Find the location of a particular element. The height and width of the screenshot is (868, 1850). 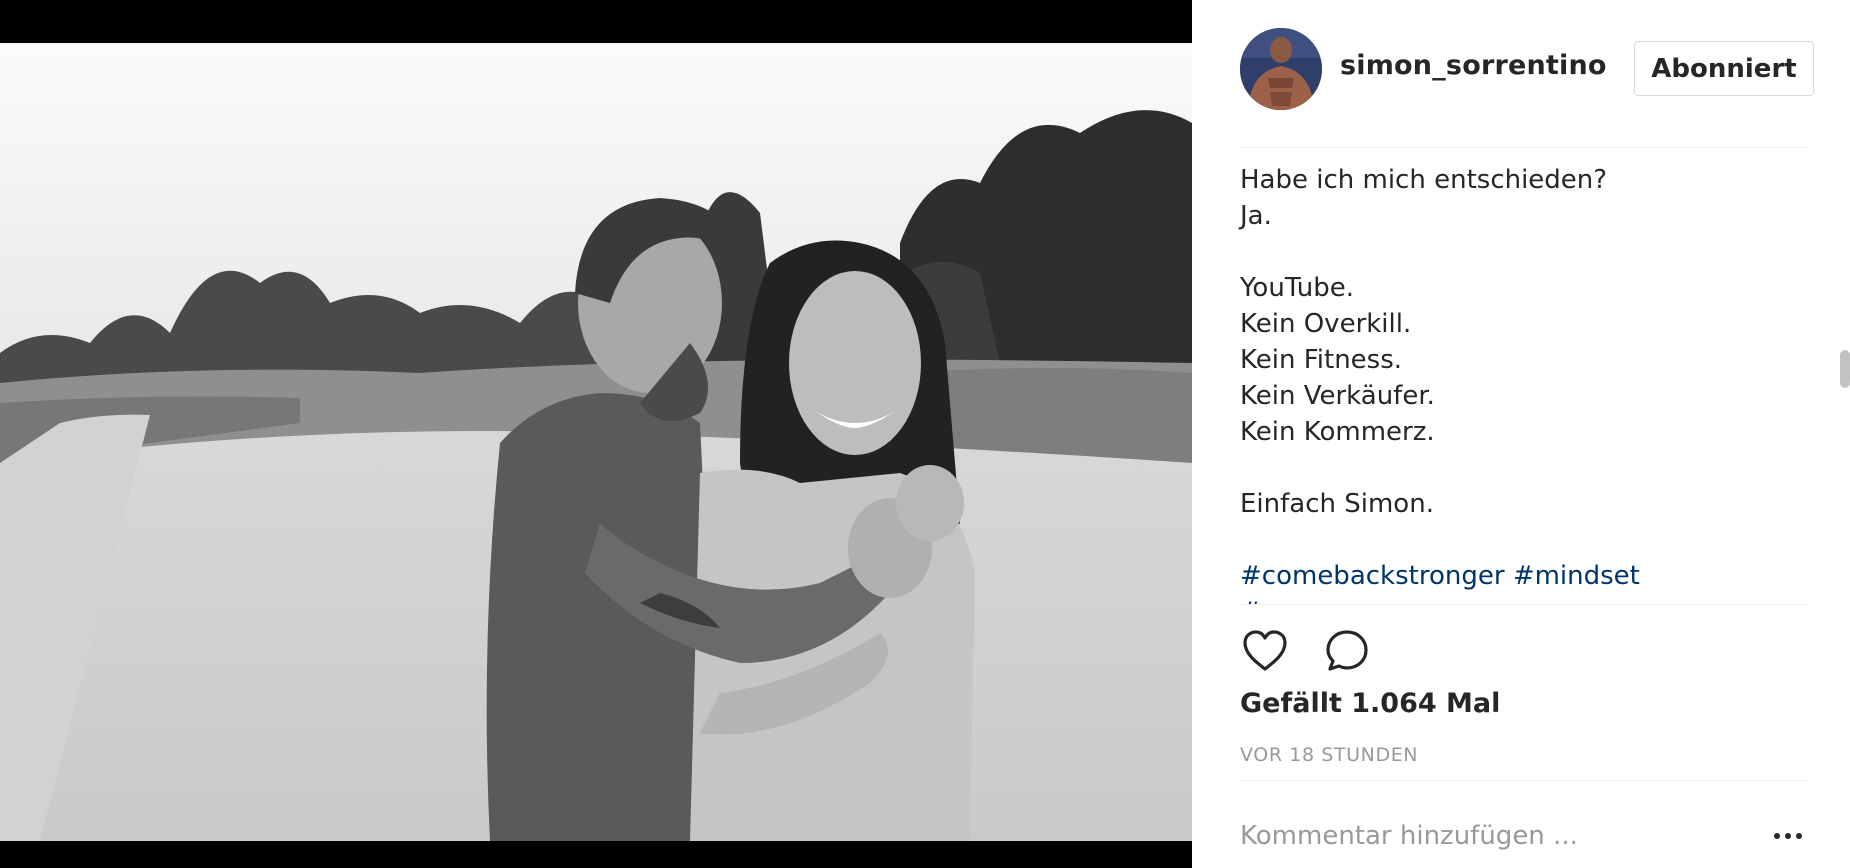

caption-hashtags: #comebackstronger #mindset is located at coordinates (1520, 576).